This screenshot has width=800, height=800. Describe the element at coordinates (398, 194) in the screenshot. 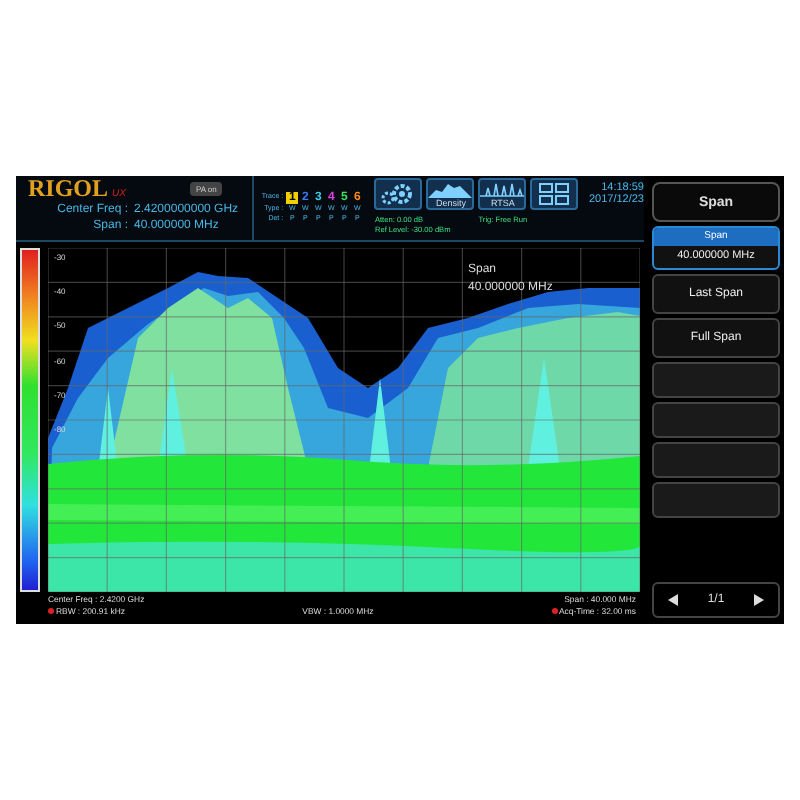

I see `settings-button` at that location.